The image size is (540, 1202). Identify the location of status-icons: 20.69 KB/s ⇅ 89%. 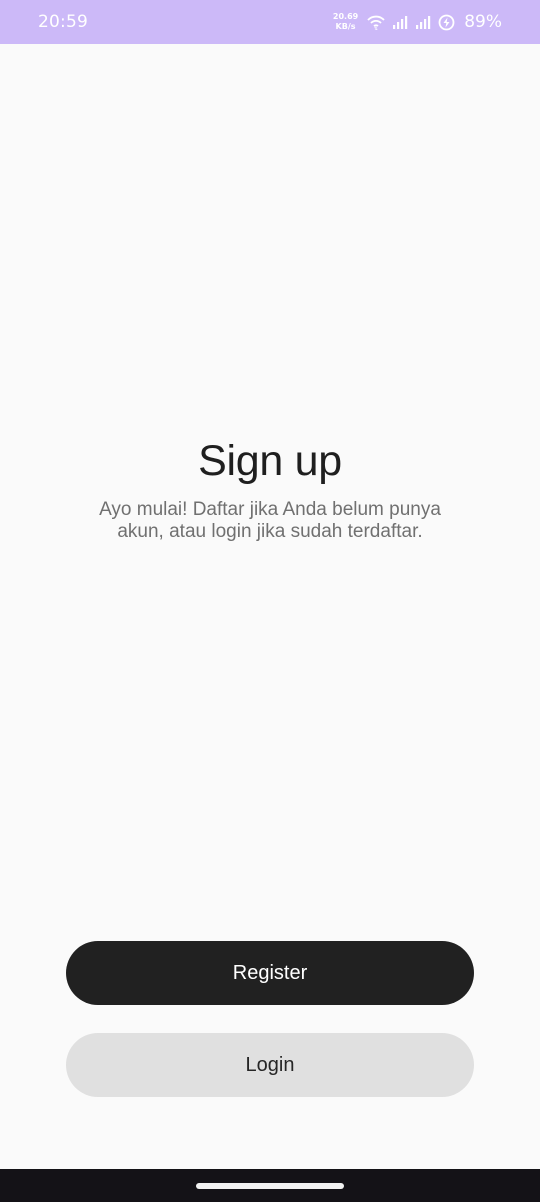
(417, 22).